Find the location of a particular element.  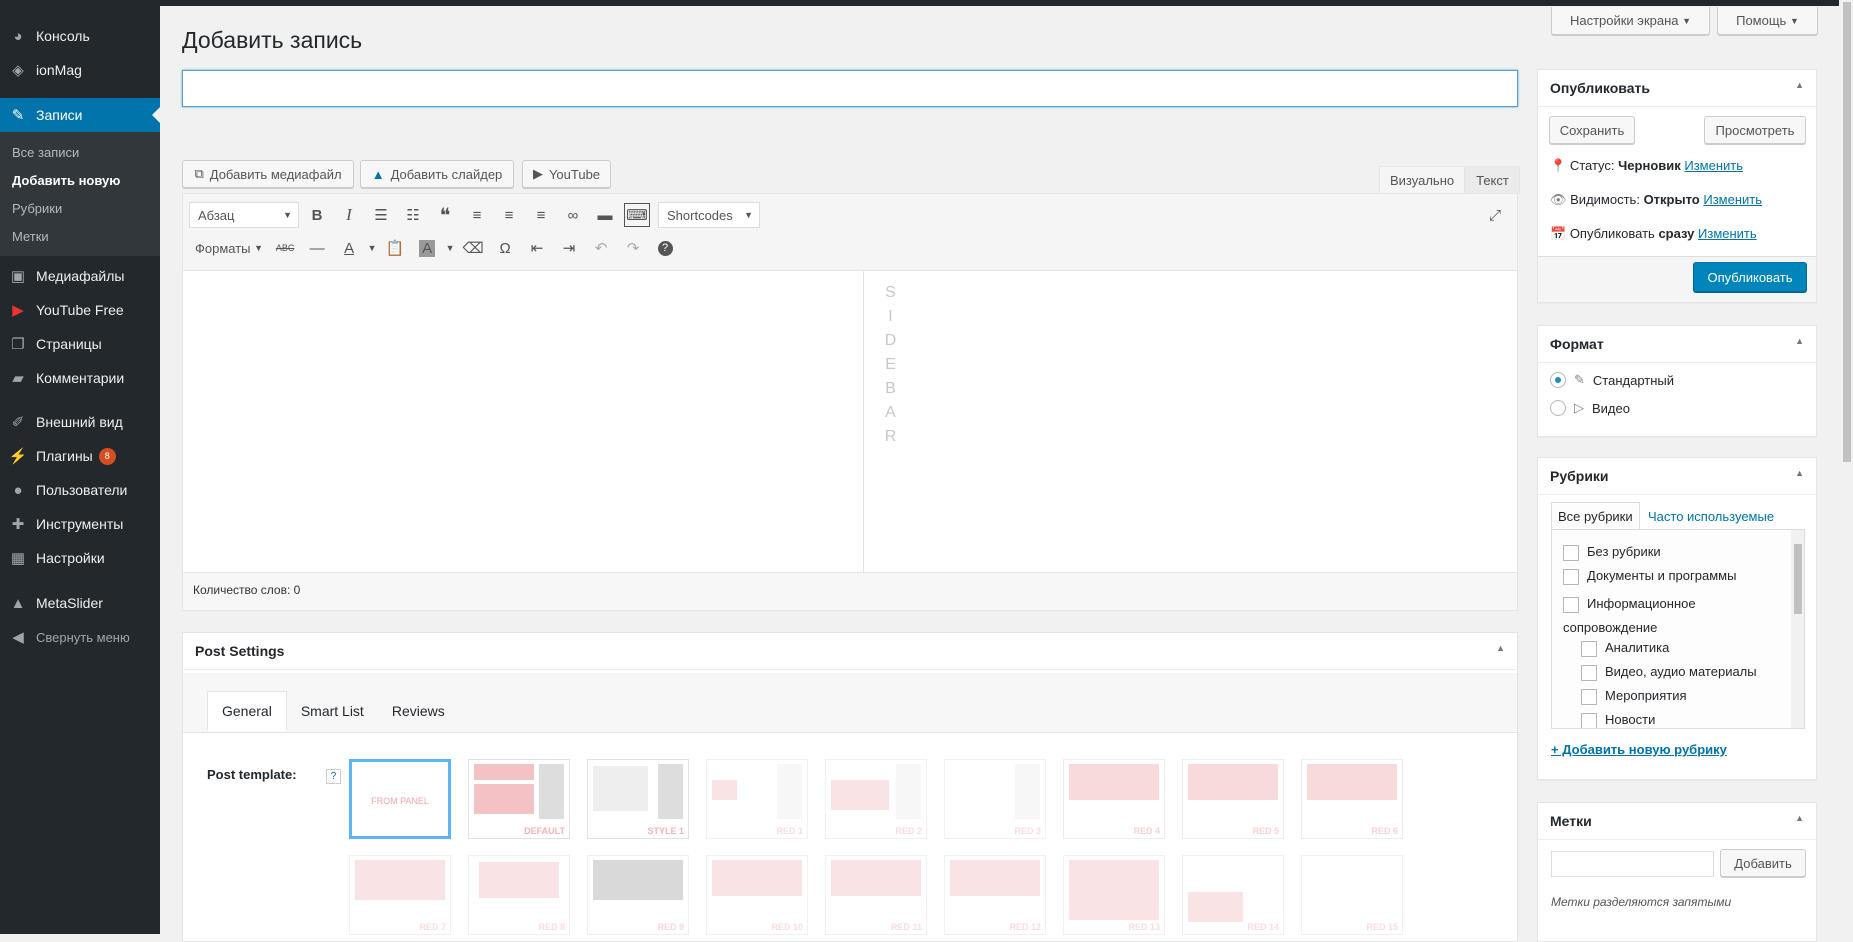

undo-icon: ↶ is located at coordinates (601, 248).